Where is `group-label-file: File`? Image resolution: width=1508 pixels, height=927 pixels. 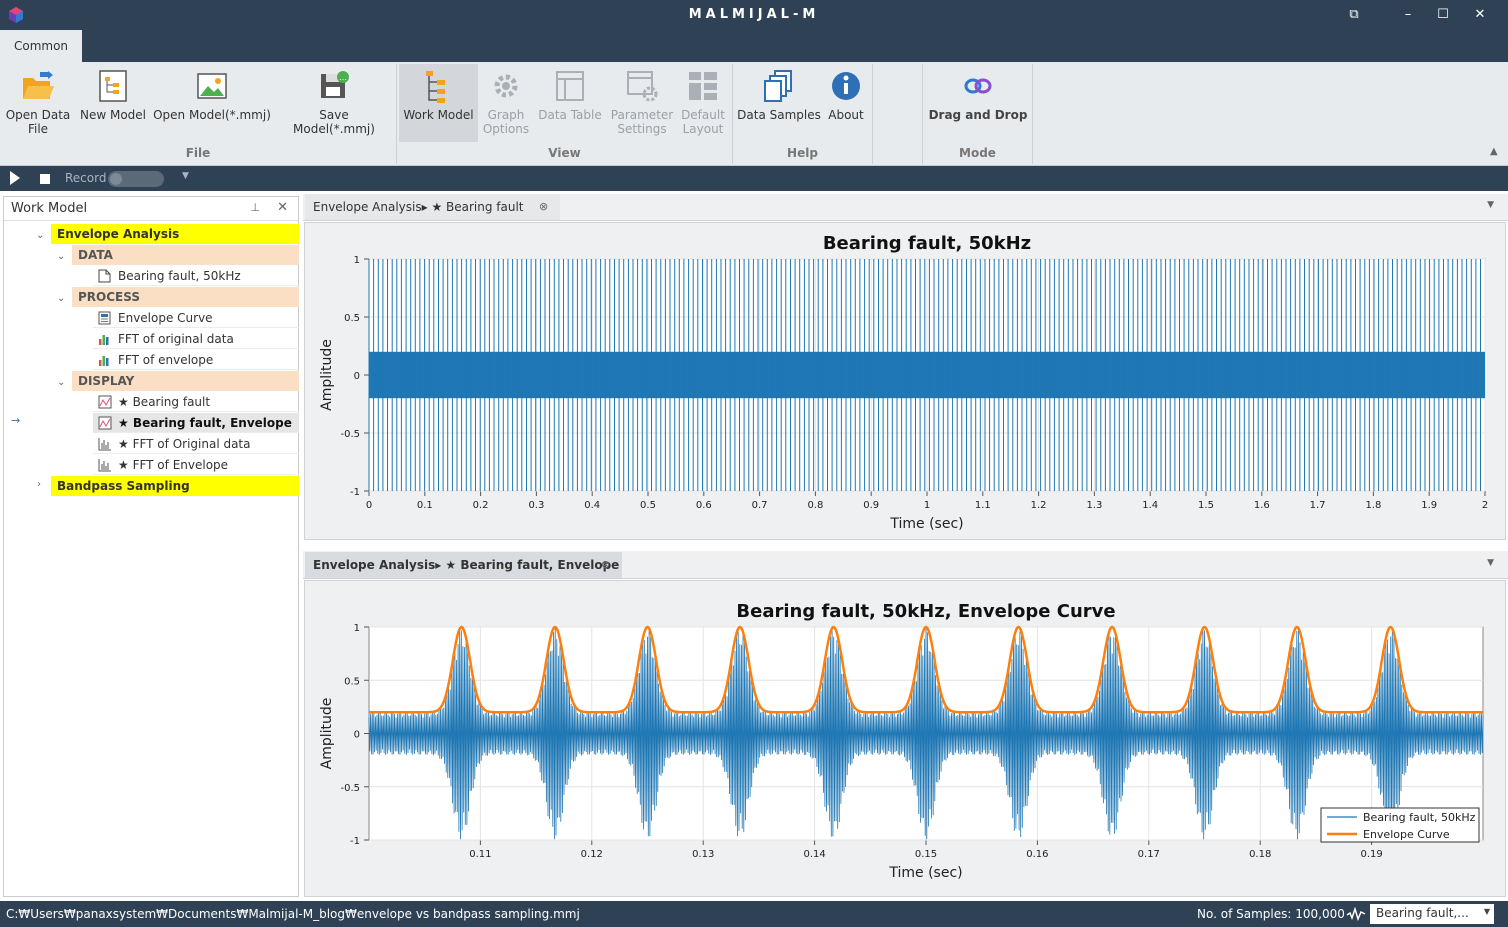 group-label-file: File is located at coordinates (198, 153).